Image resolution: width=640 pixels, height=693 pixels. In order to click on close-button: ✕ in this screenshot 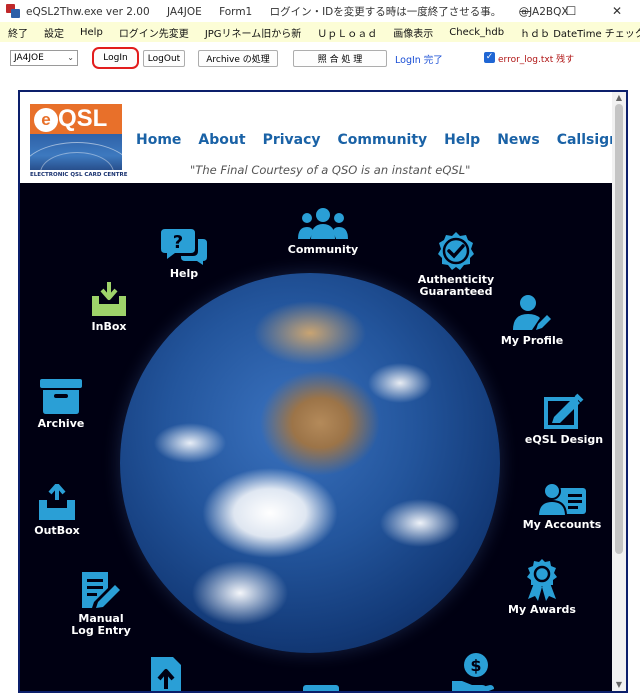, I will do `click(617, 11)`.